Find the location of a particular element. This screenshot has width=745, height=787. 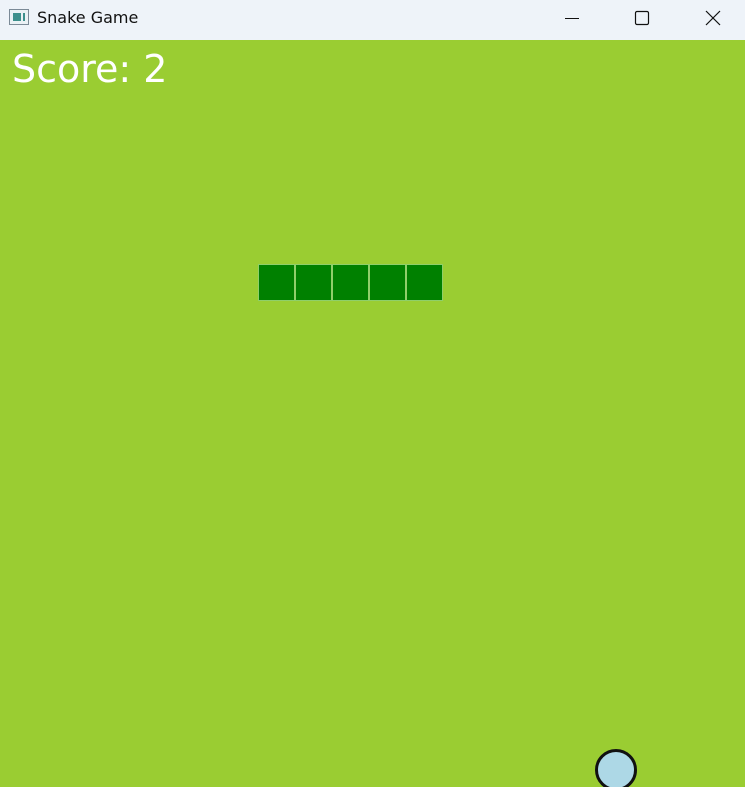

maximize-button is located at coordinates (642, 18).